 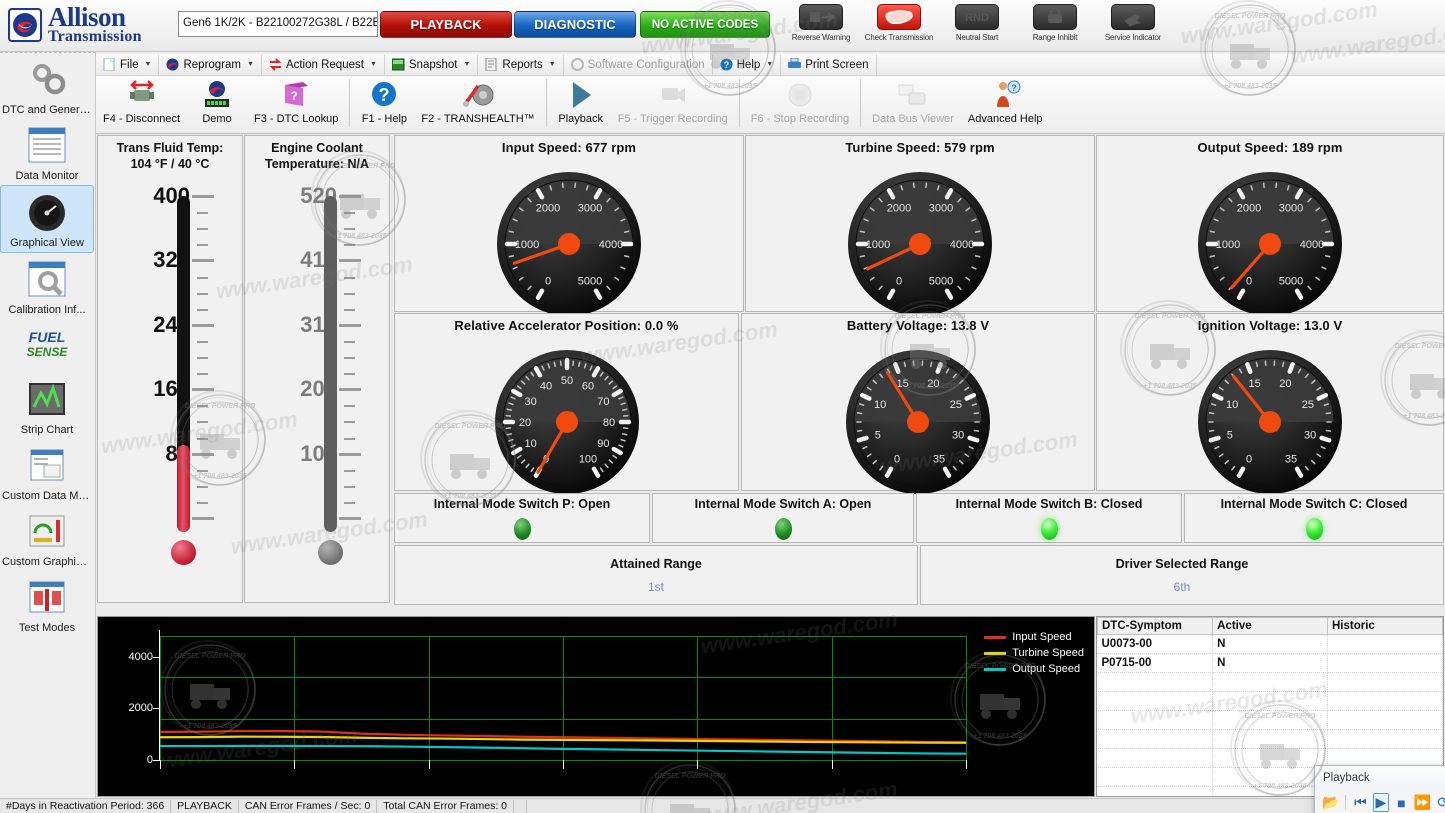 What do you see at coordinates (477, 100) in the screenshot?
I see `toolbar-button-f2-transhealth: F2 - TRANSHEALTH™` at bounding box center [477, 100].